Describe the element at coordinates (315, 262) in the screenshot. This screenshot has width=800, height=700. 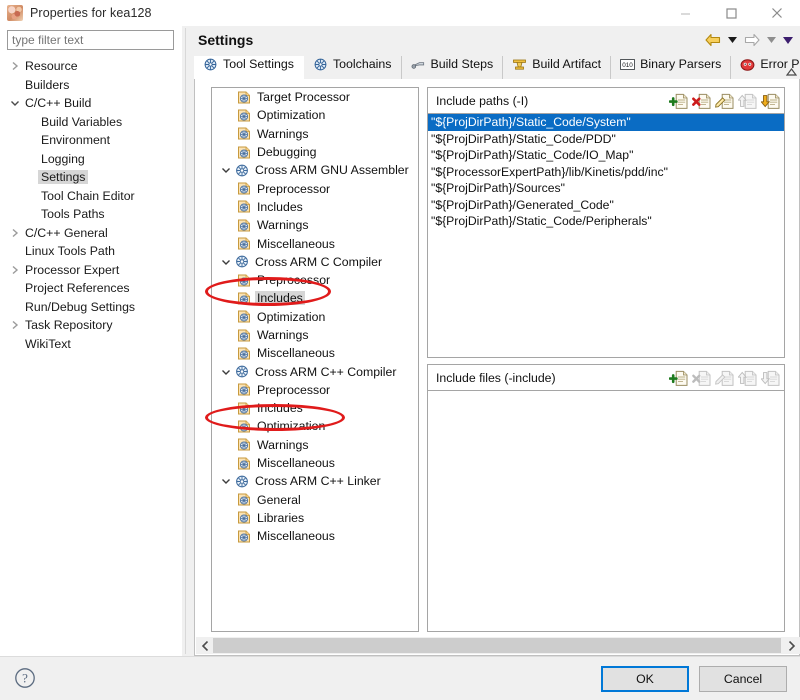
I see `option-tree-item-cross-arm-c-compiler: Cross ARM C Compiler` at that location.